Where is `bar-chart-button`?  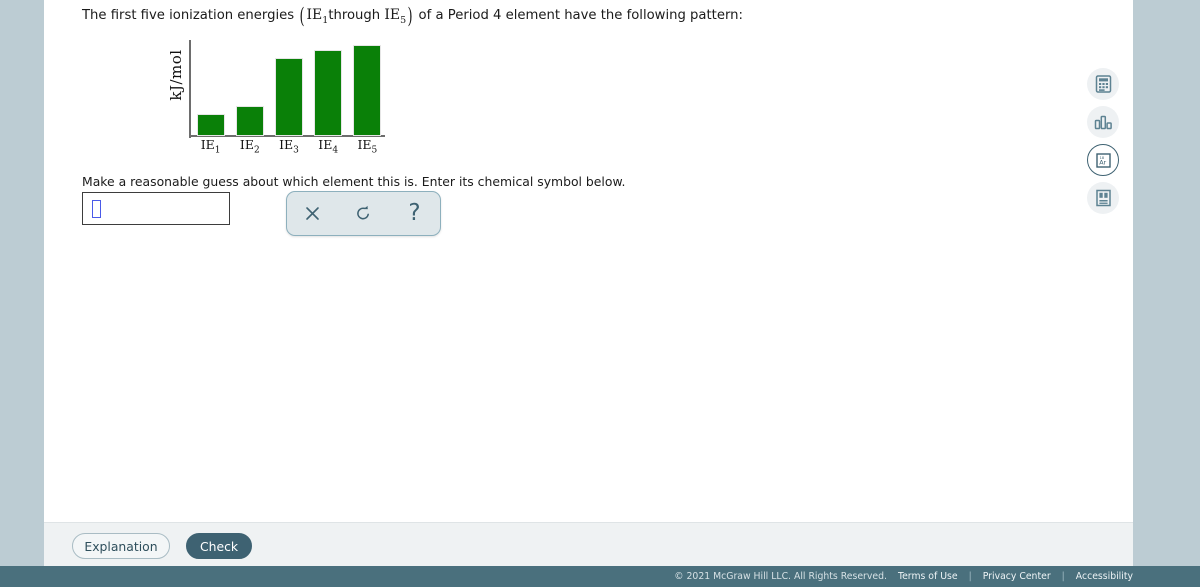
bar-chart-button is located at coordinates (1103, 122).